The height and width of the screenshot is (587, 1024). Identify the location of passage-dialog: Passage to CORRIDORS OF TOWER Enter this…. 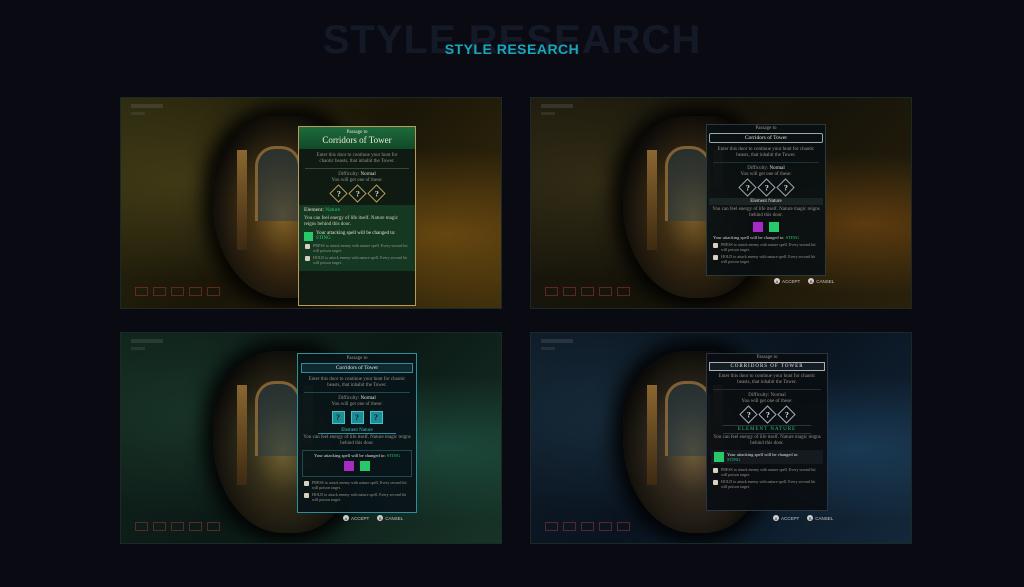
(767, 432).